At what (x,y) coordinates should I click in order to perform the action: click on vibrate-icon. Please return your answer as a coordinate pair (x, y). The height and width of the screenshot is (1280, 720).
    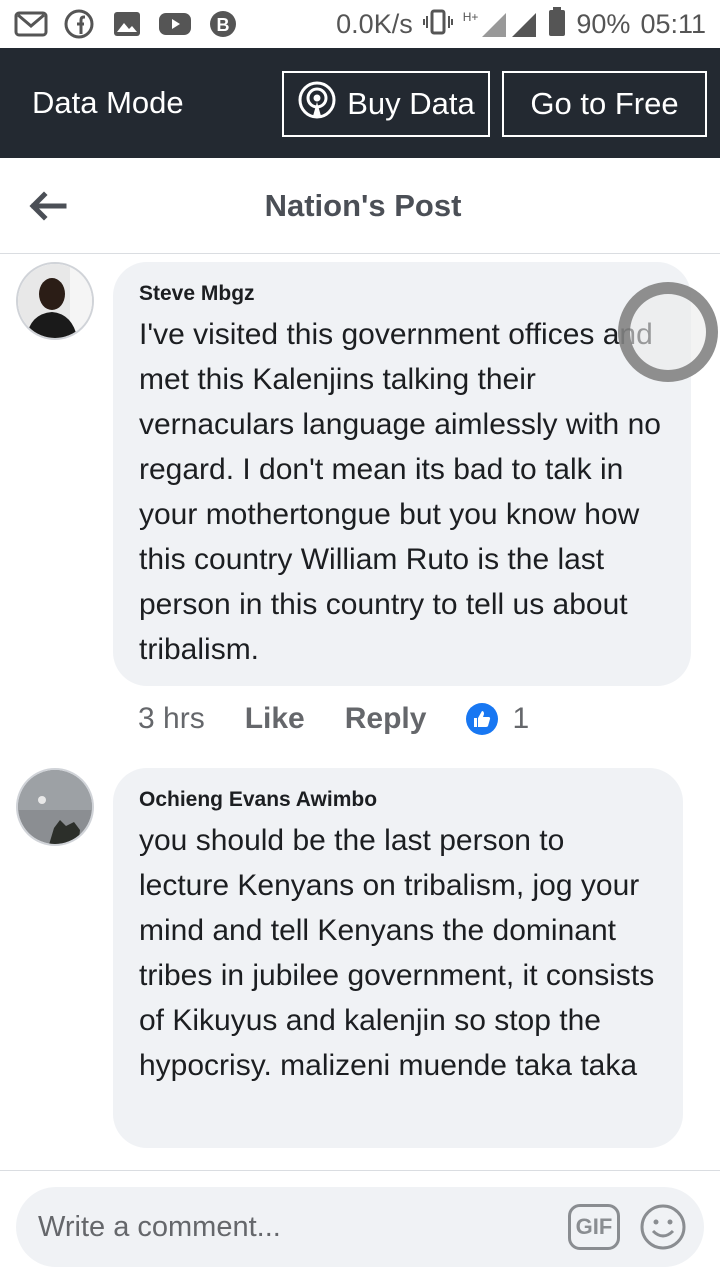
    Looking at the image, I should click on (437, 24).